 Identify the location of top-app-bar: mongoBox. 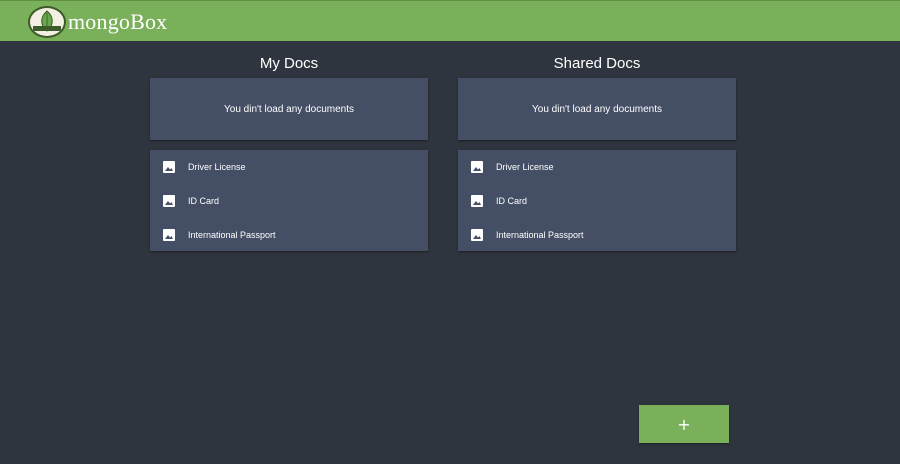
(450, 20).